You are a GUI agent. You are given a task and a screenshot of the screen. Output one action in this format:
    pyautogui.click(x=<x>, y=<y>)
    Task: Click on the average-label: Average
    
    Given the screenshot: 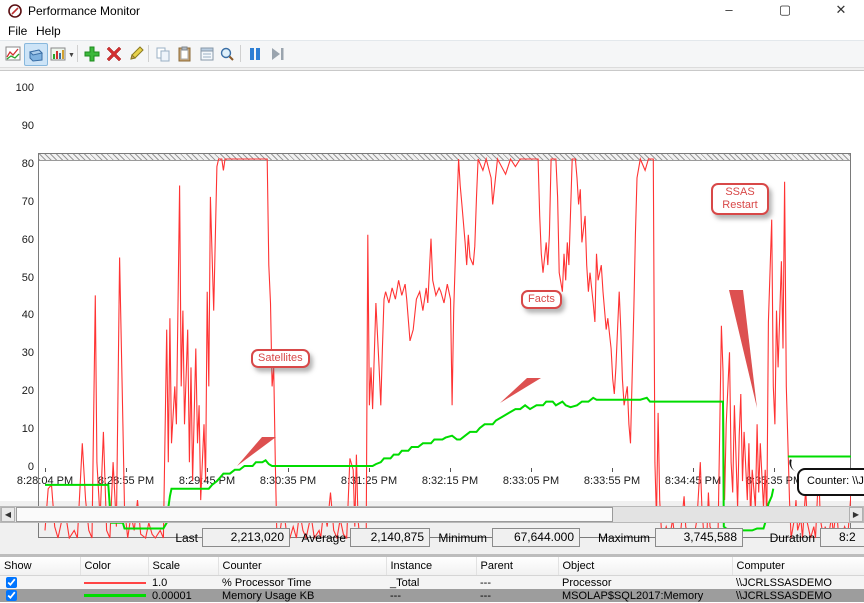 What is the action you would take?
    pyautogui.click(x=323, y=538)
    